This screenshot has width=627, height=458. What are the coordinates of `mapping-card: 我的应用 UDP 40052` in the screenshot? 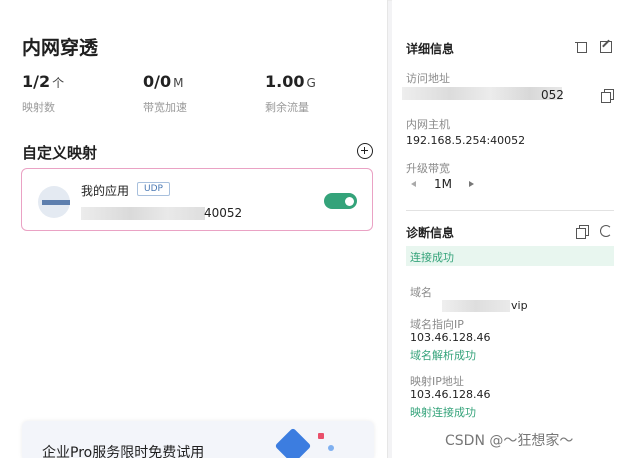 It's located at (197, 199).